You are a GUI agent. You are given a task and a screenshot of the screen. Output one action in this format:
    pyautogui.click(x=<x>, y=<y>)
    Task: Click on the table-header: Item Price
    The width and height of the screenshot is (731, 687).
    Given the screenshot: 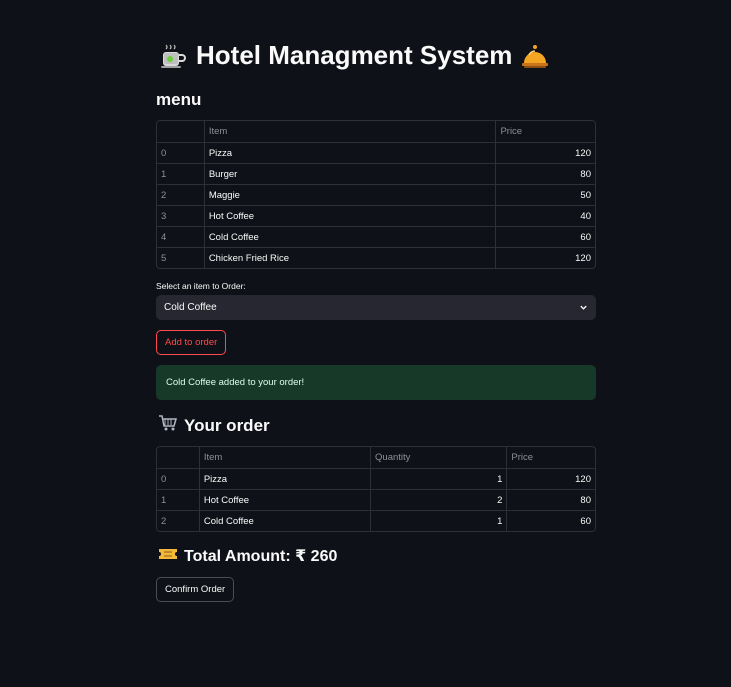 What is the action you would take?
    pyautogui.click(x=376, y=131)
    